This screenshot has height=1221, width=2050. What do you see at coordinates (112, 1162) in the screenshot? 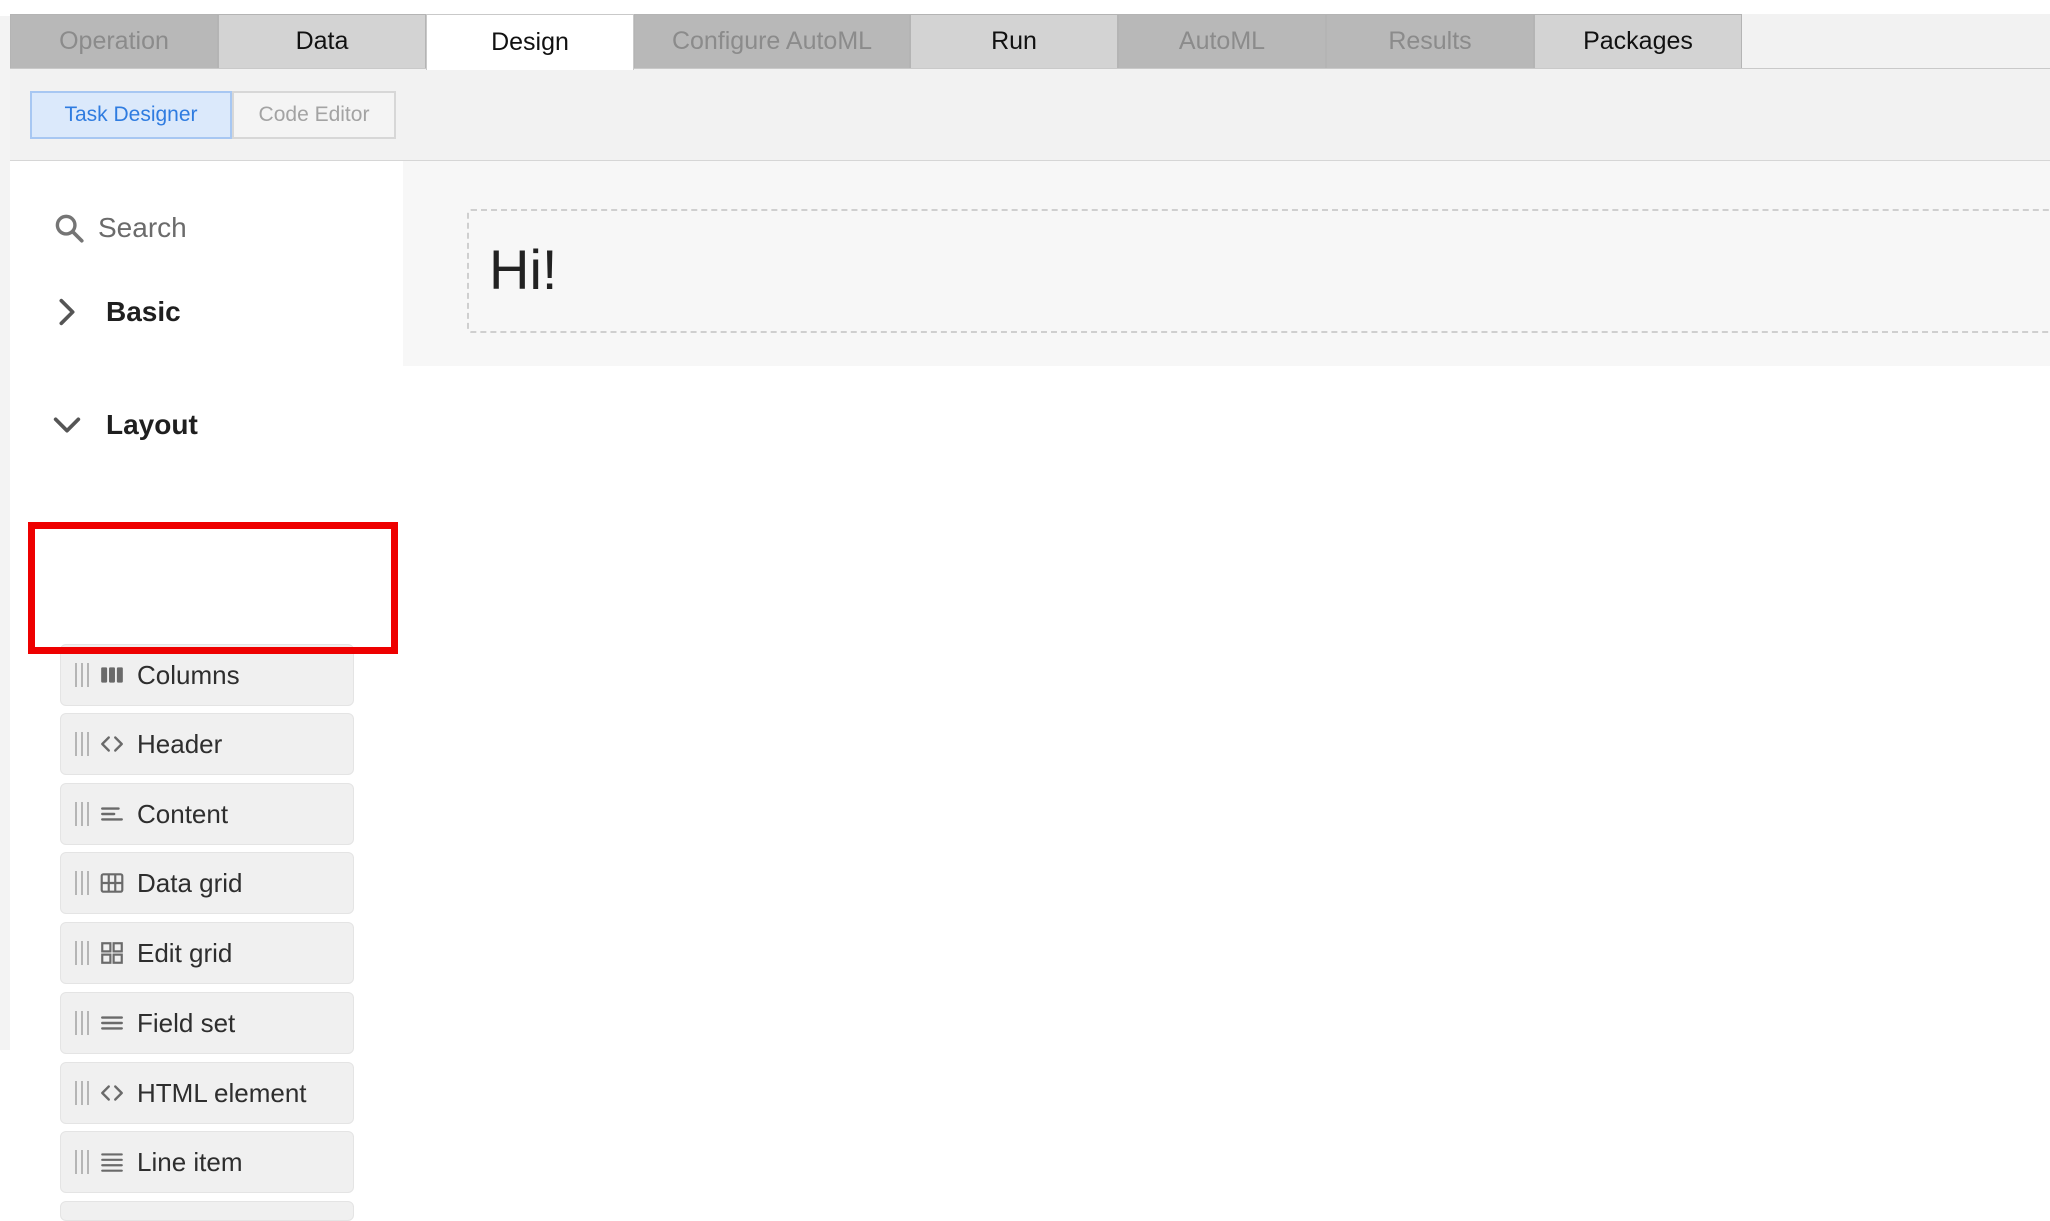
I see `list-icon` at bounding box center [112, 1162].